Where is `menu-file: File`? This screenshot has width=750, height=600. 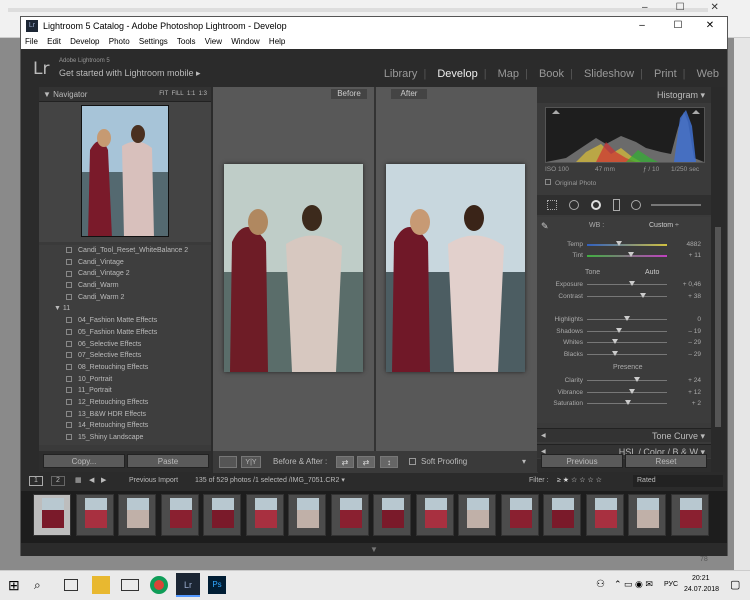 menu-file: File is located at coordinates (31, 41).